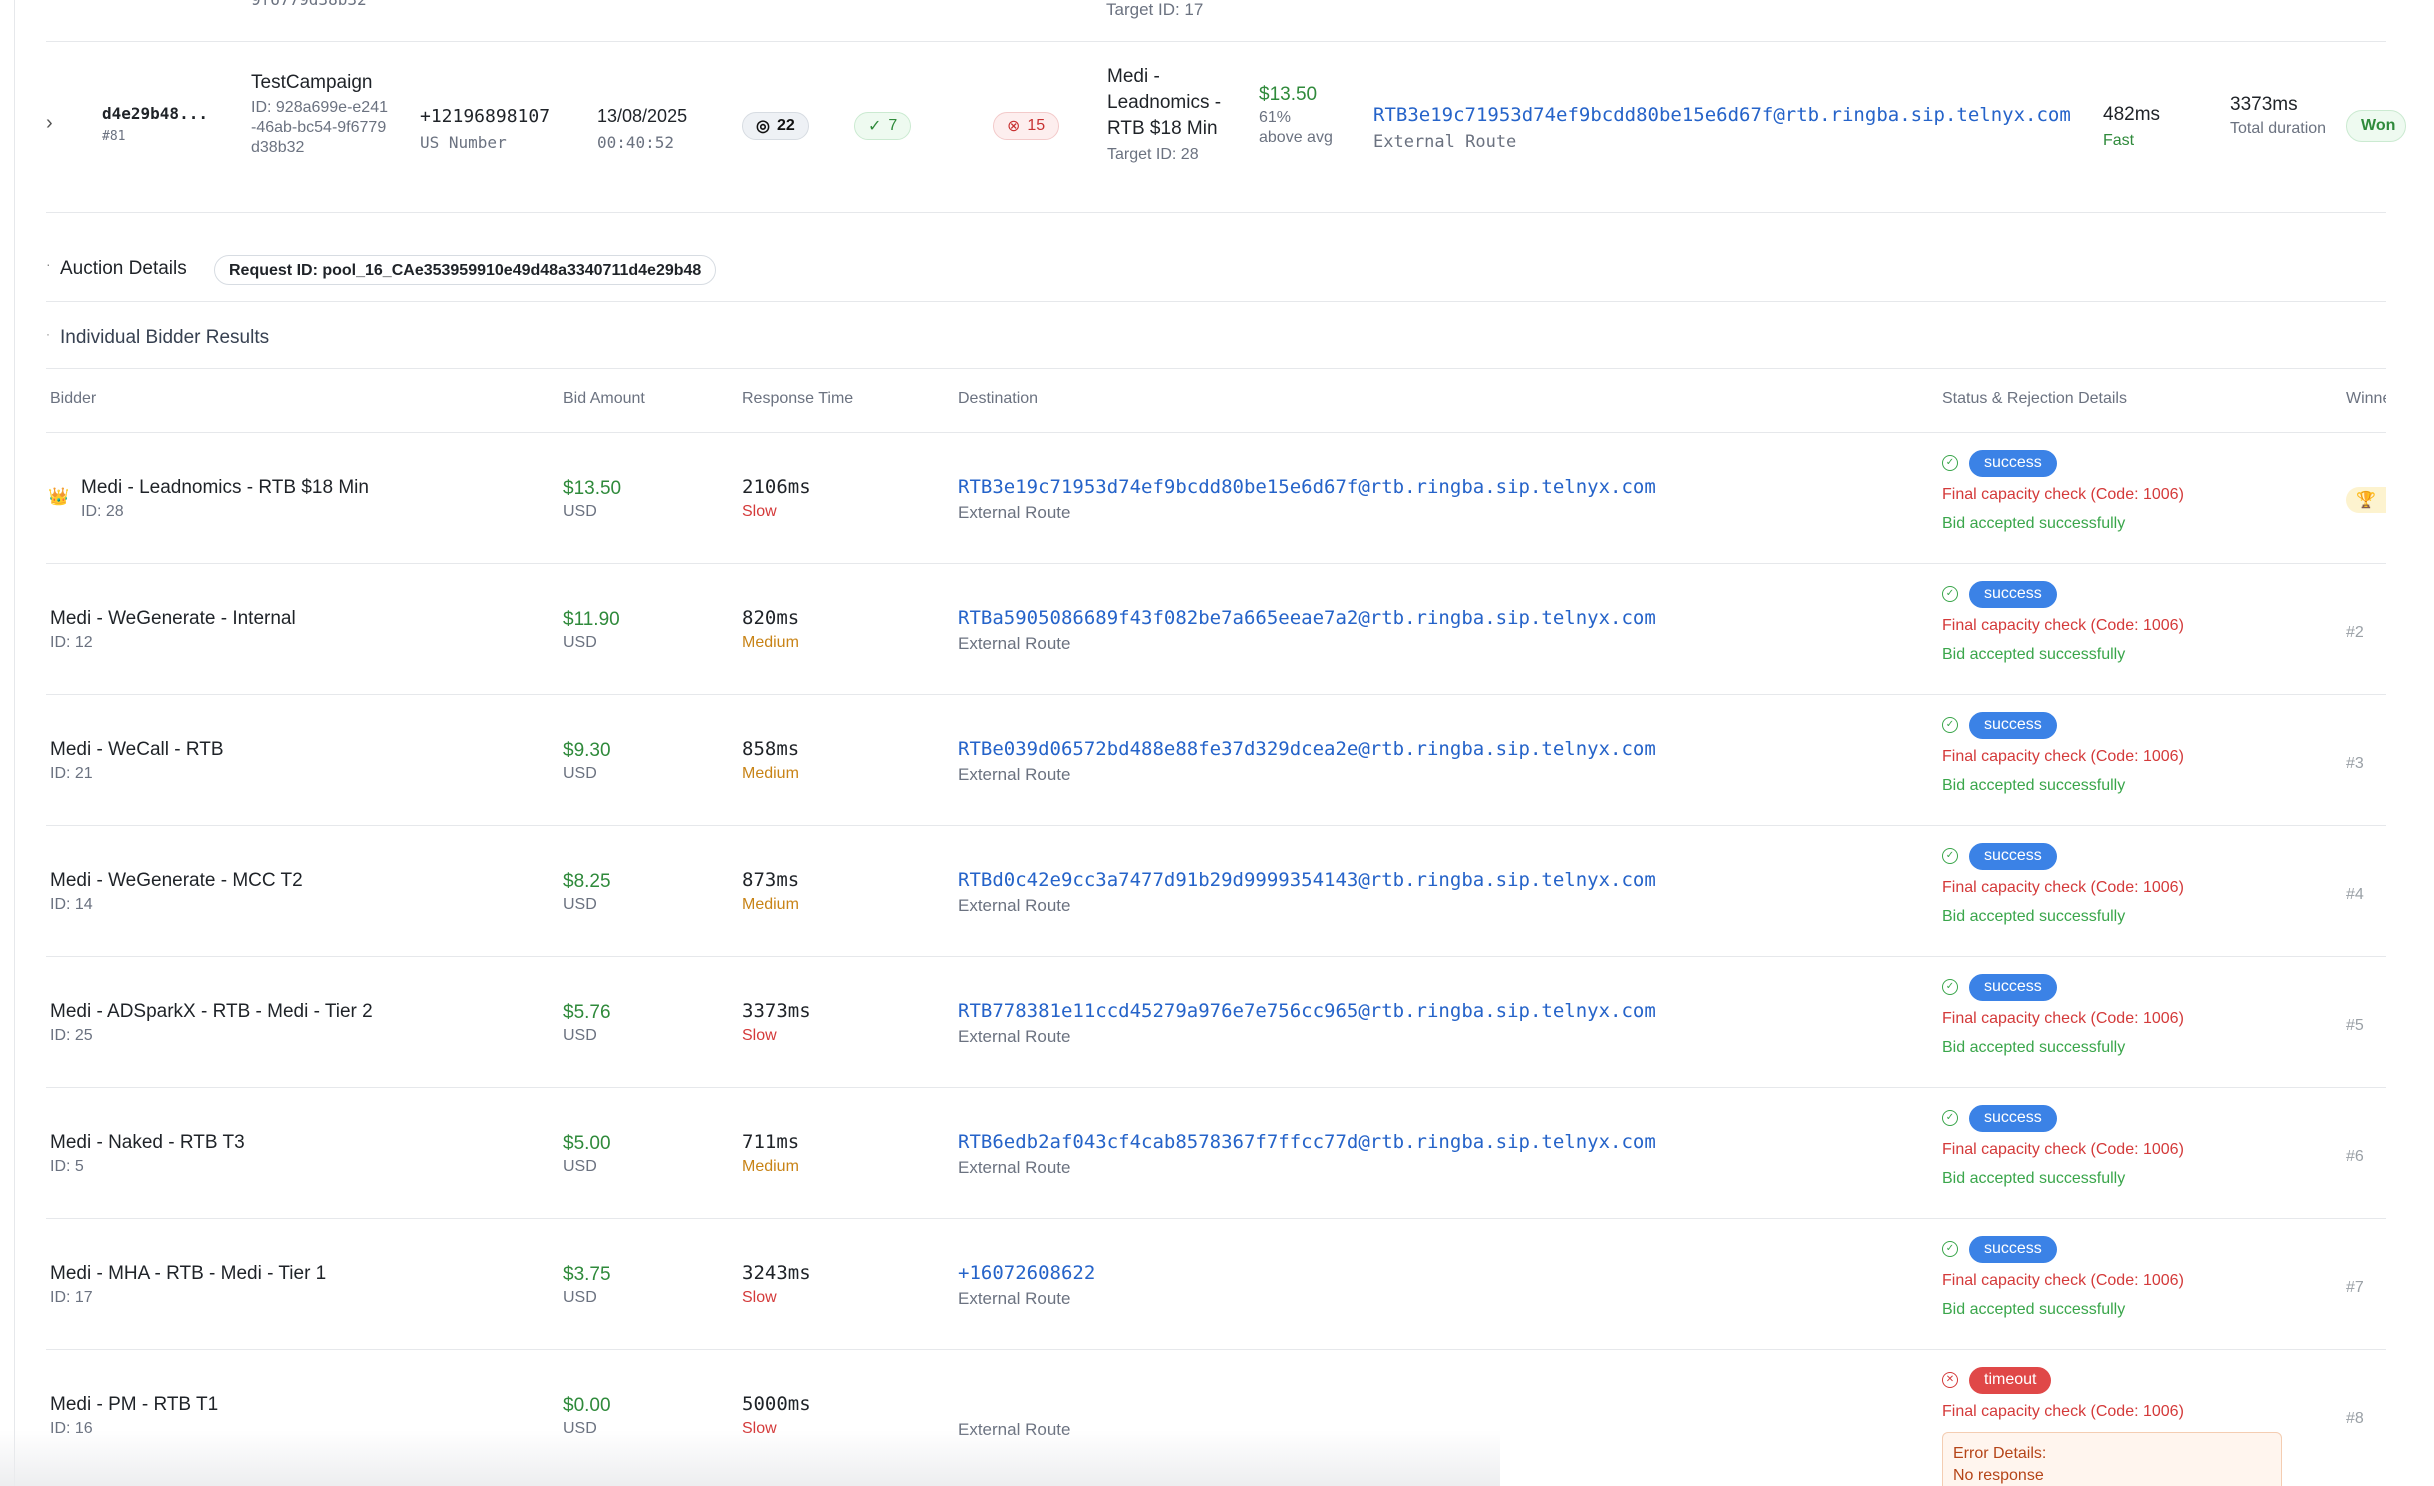 The width and height of the screenshot is (2434, 1486). Describe the element at coordinates (1998, 1475) in the screenshot. I see `error-text: No response` at that location.